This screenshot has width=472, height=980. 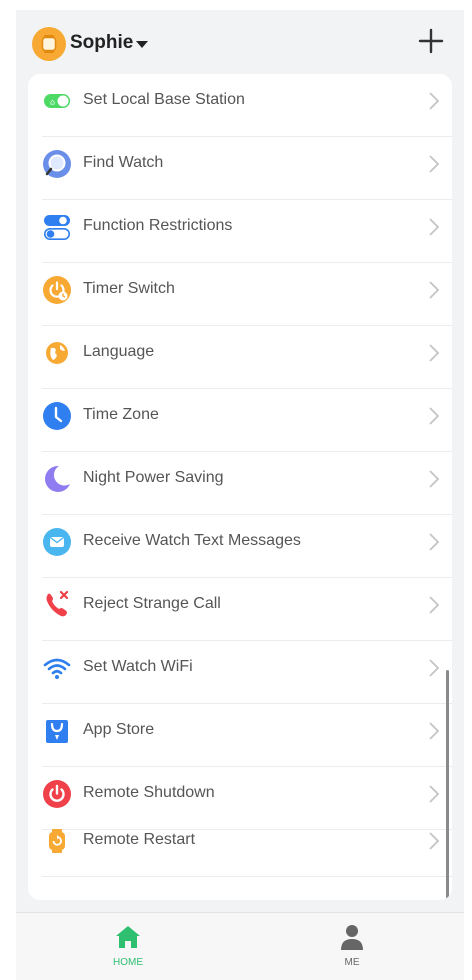 What do you see at coordinates (240, 42) in the screenshot?
I see `header: Sophie` at bounding box center [240, 42].